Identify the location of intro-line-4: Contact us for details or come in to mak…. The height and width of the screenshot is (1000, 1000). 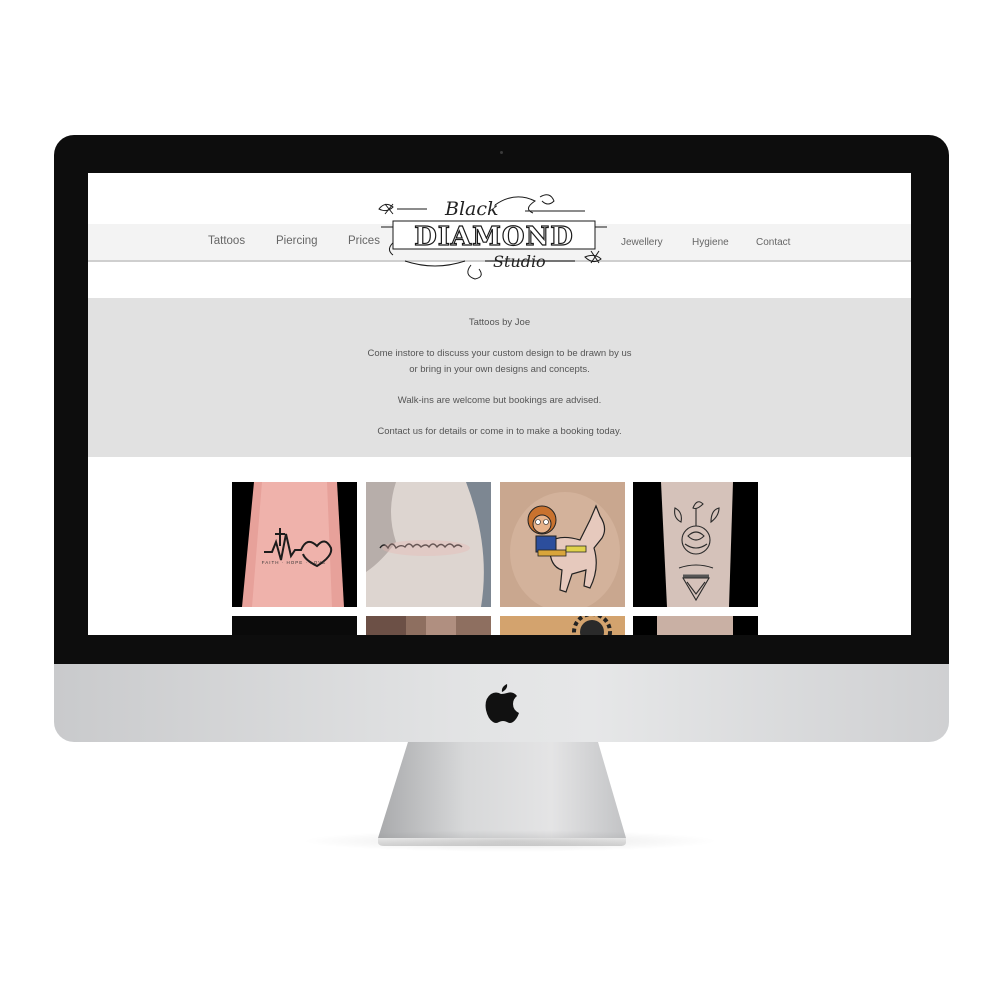
(499, 431).